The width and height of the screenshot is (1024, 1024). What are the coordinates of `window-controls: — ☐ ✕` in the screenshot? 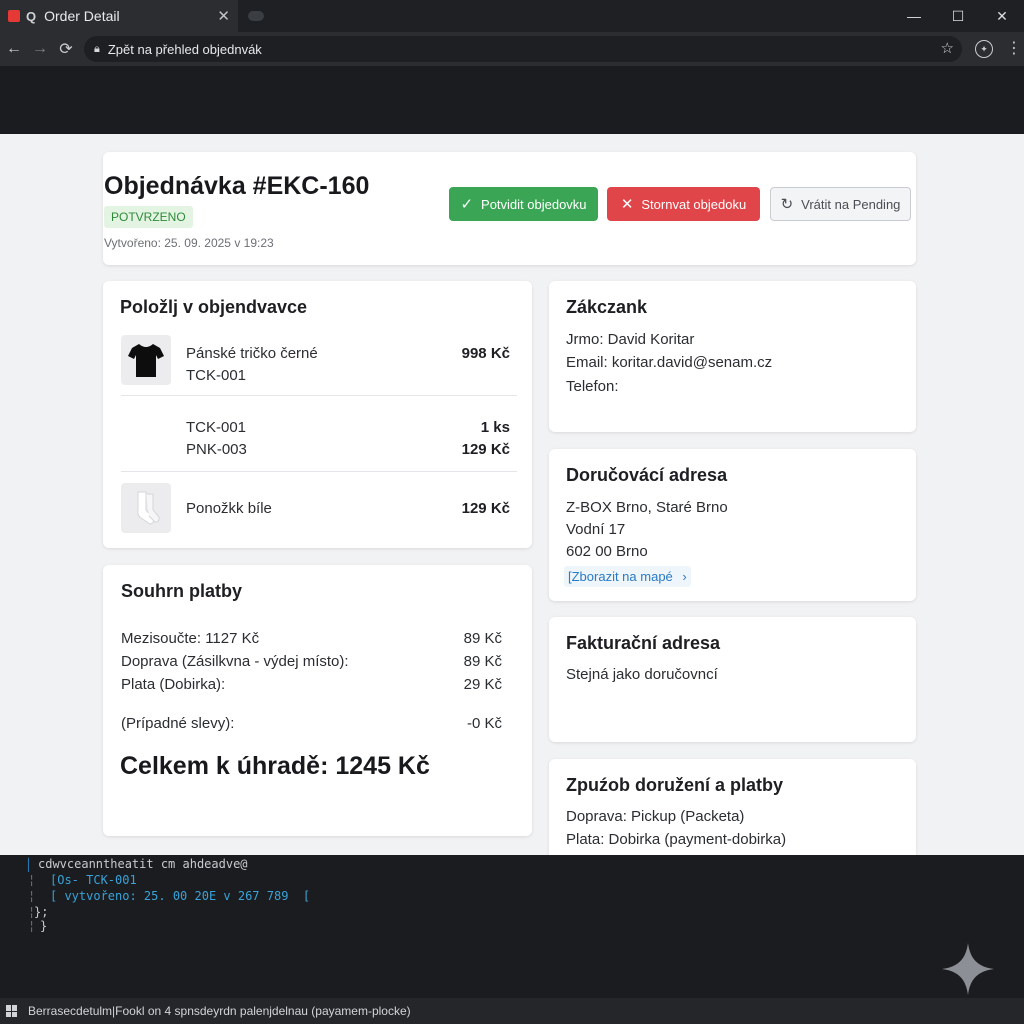 It's located at (958, 16).